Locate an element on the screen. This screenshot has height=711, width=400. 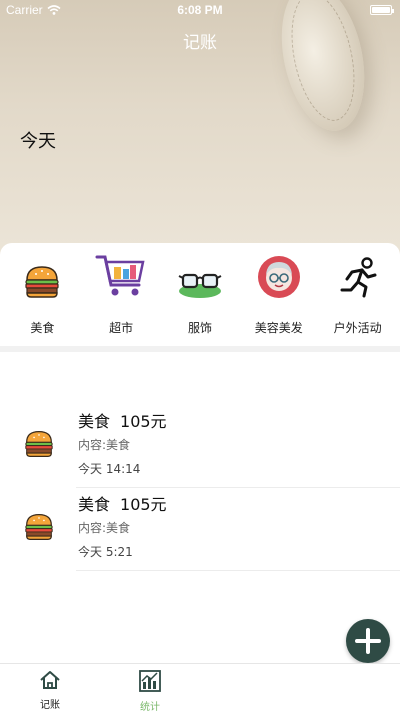
category-food: 美食 is located at coordinates (42, 294).